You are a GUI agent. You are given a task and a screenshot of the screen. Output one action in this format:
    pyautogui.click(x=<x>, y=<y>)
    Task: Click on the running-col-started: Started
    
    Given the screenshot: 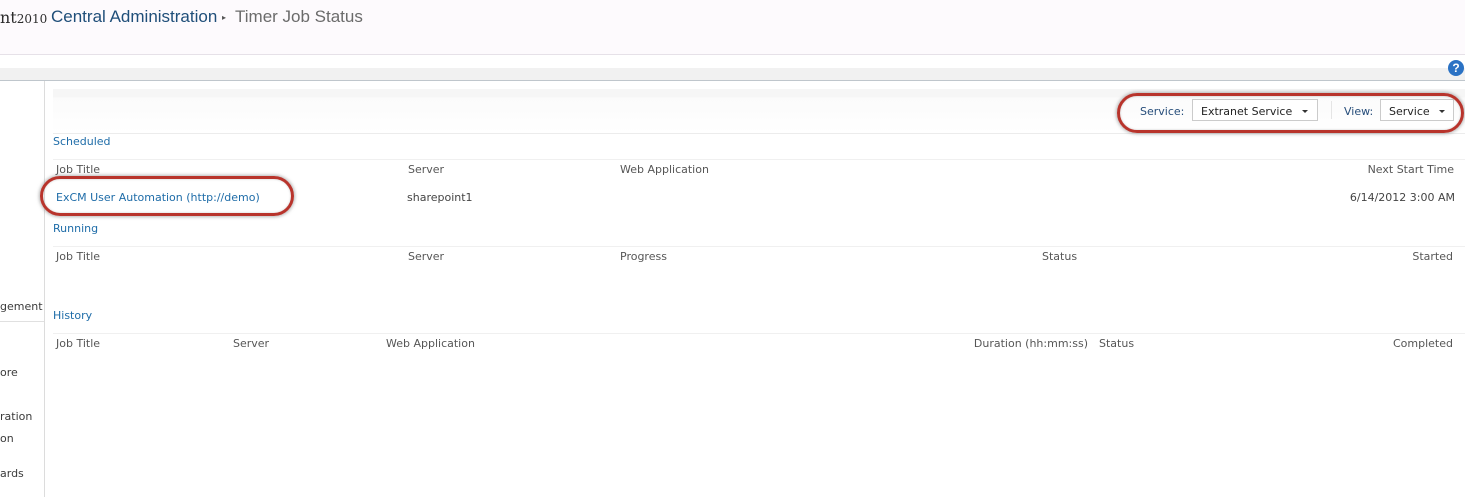 What is the action you would take?
    pyautogui.click(x=1432, y=256)
    